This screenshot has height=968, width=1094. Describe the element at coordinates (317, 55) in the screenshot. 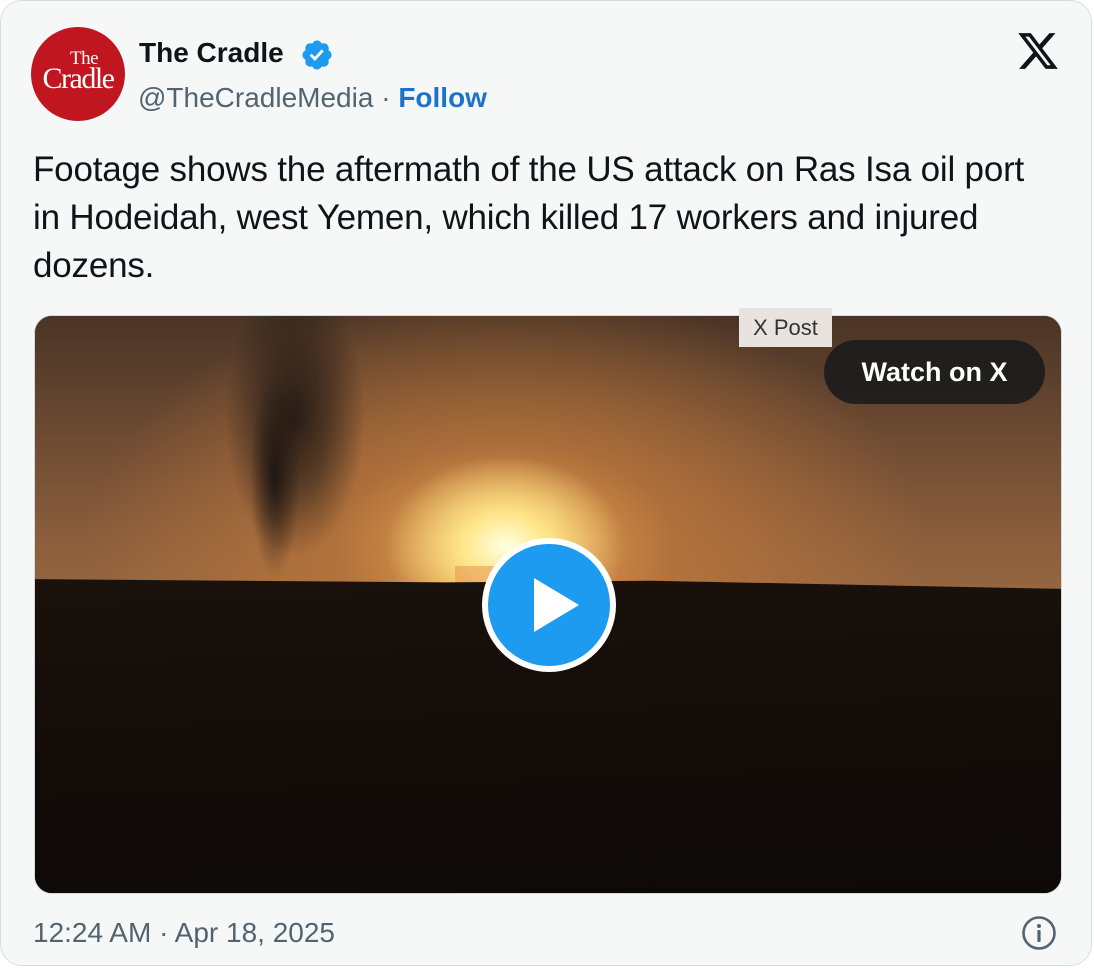

I see `verified-badge-icon` at that location.